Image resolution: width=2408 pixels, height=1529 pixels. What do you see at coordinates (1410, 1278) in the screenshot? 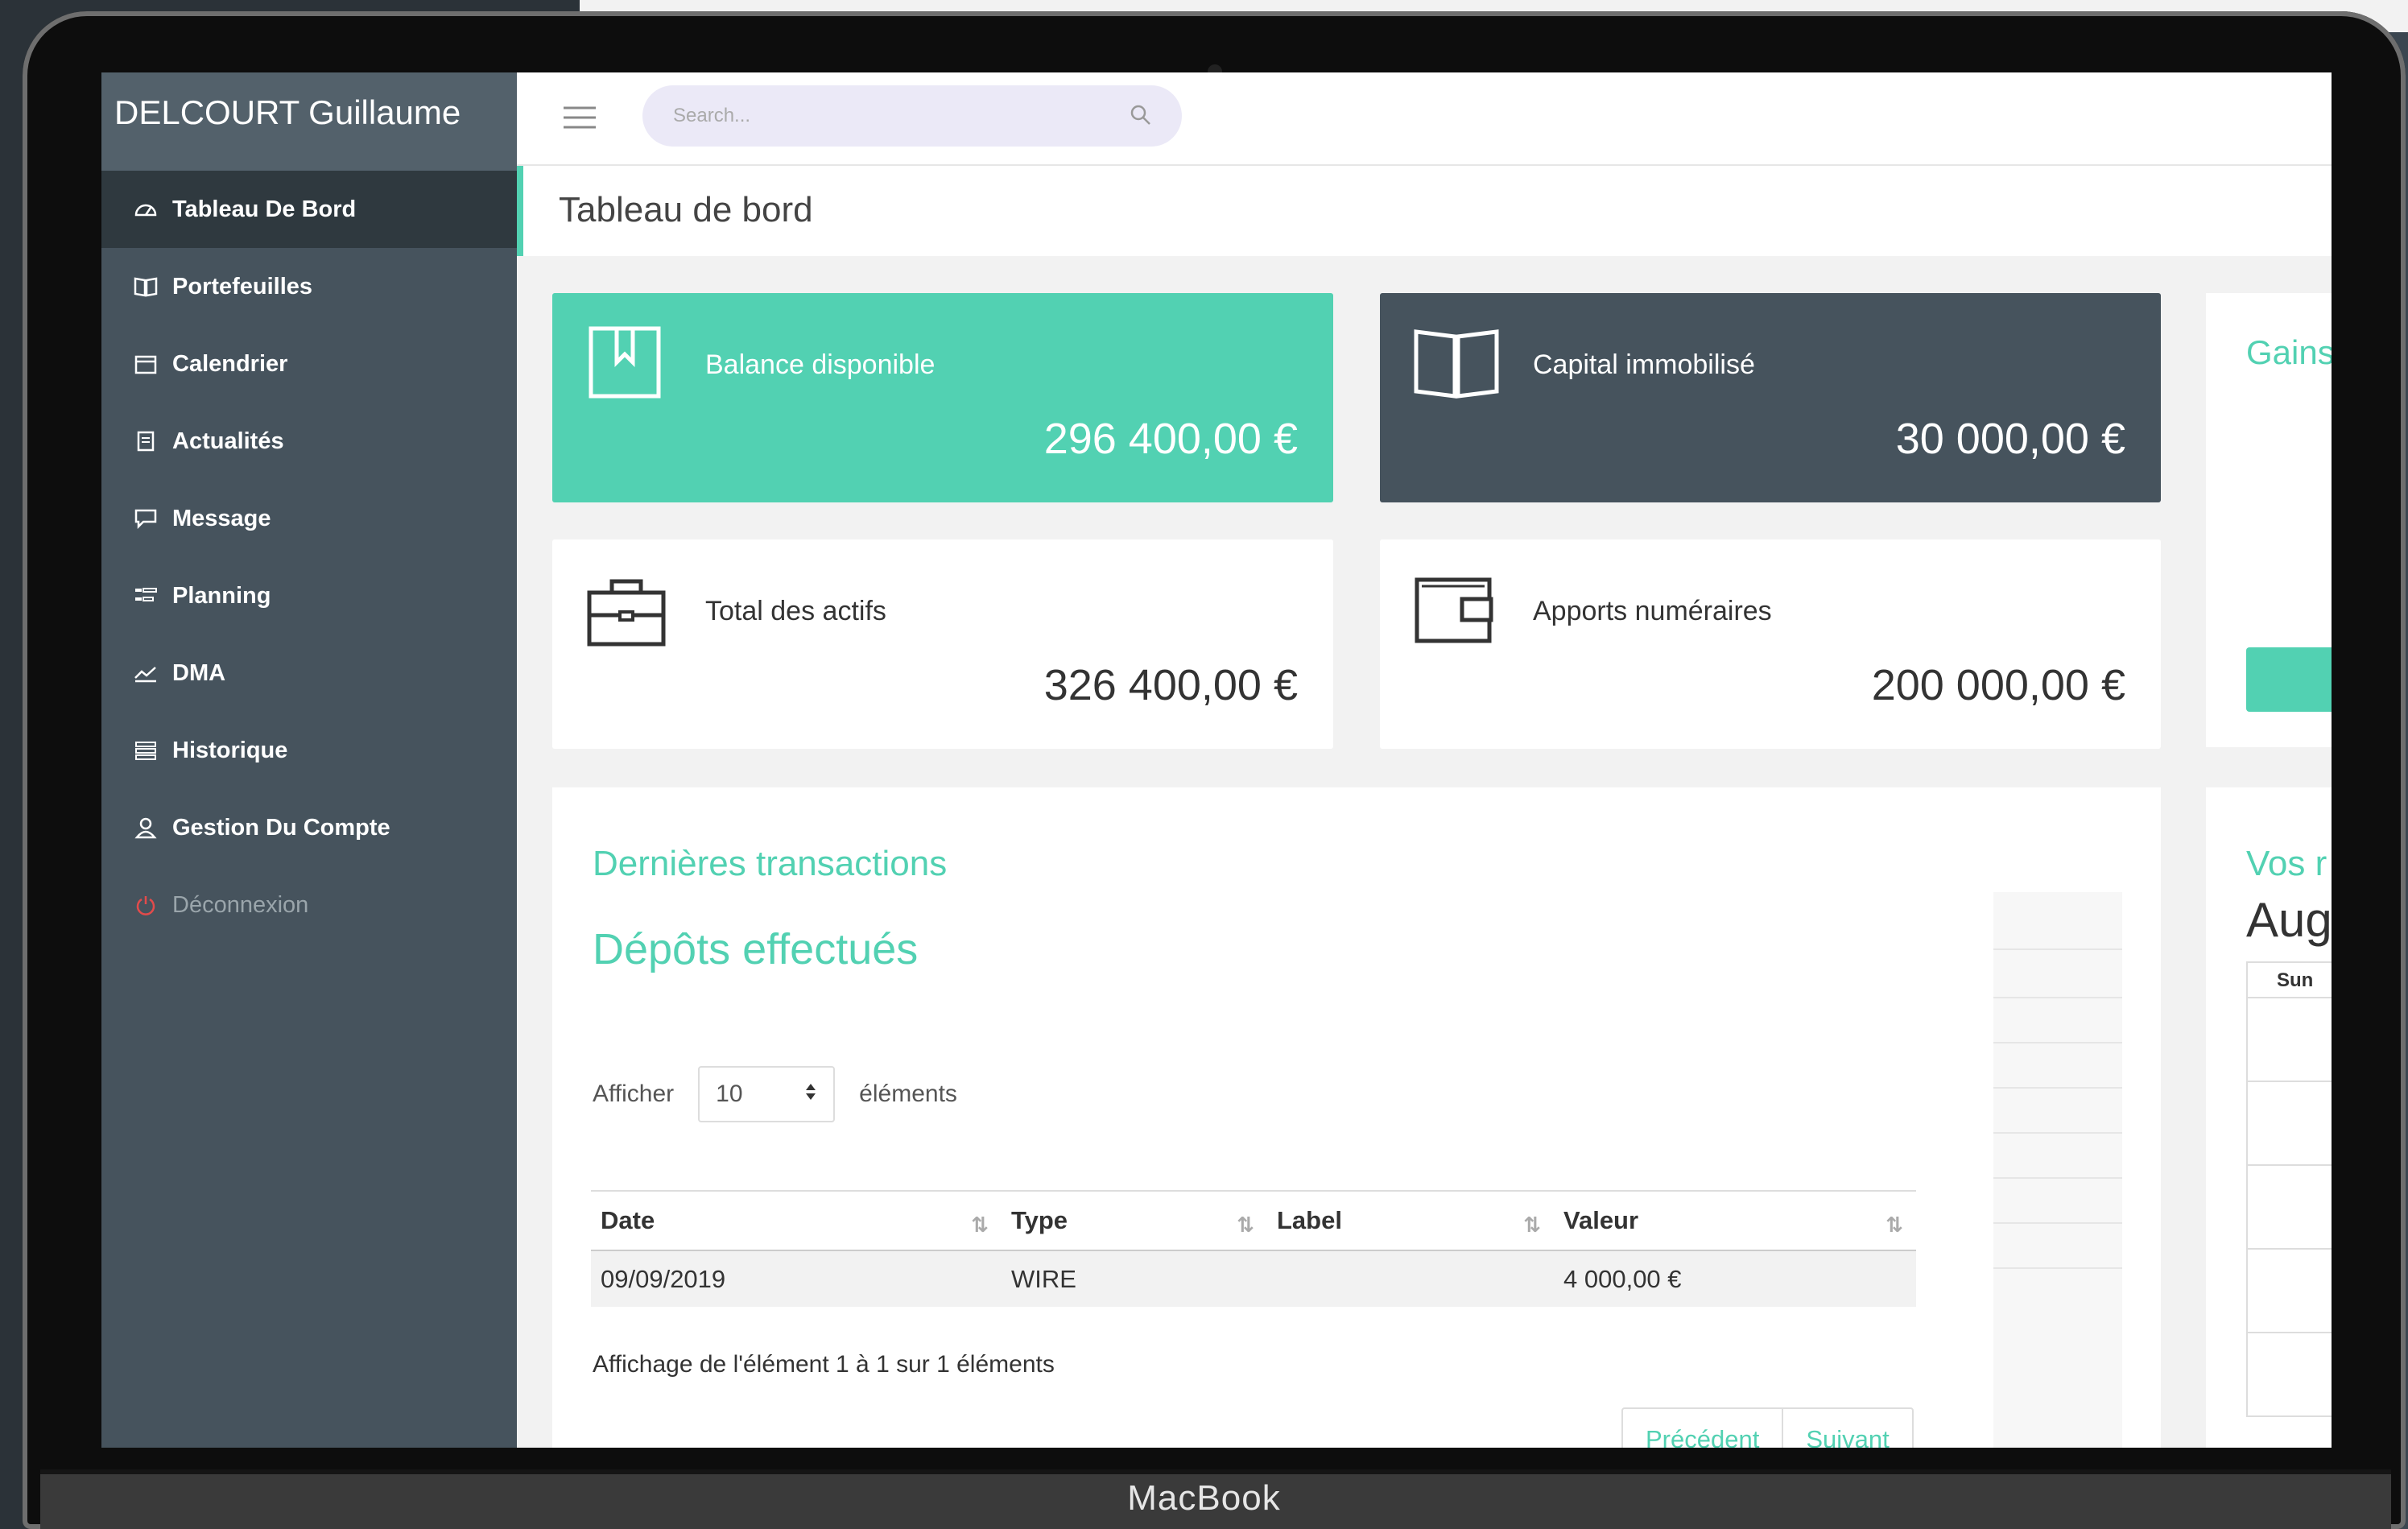
I see `cell-label` at bounding box center [1410, 1278].